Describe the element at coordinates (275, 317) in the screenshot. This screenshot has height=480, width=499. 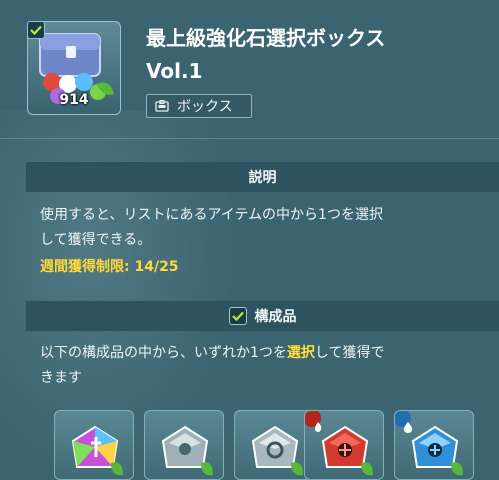
I see `components-header-label: 構成品` at that location.